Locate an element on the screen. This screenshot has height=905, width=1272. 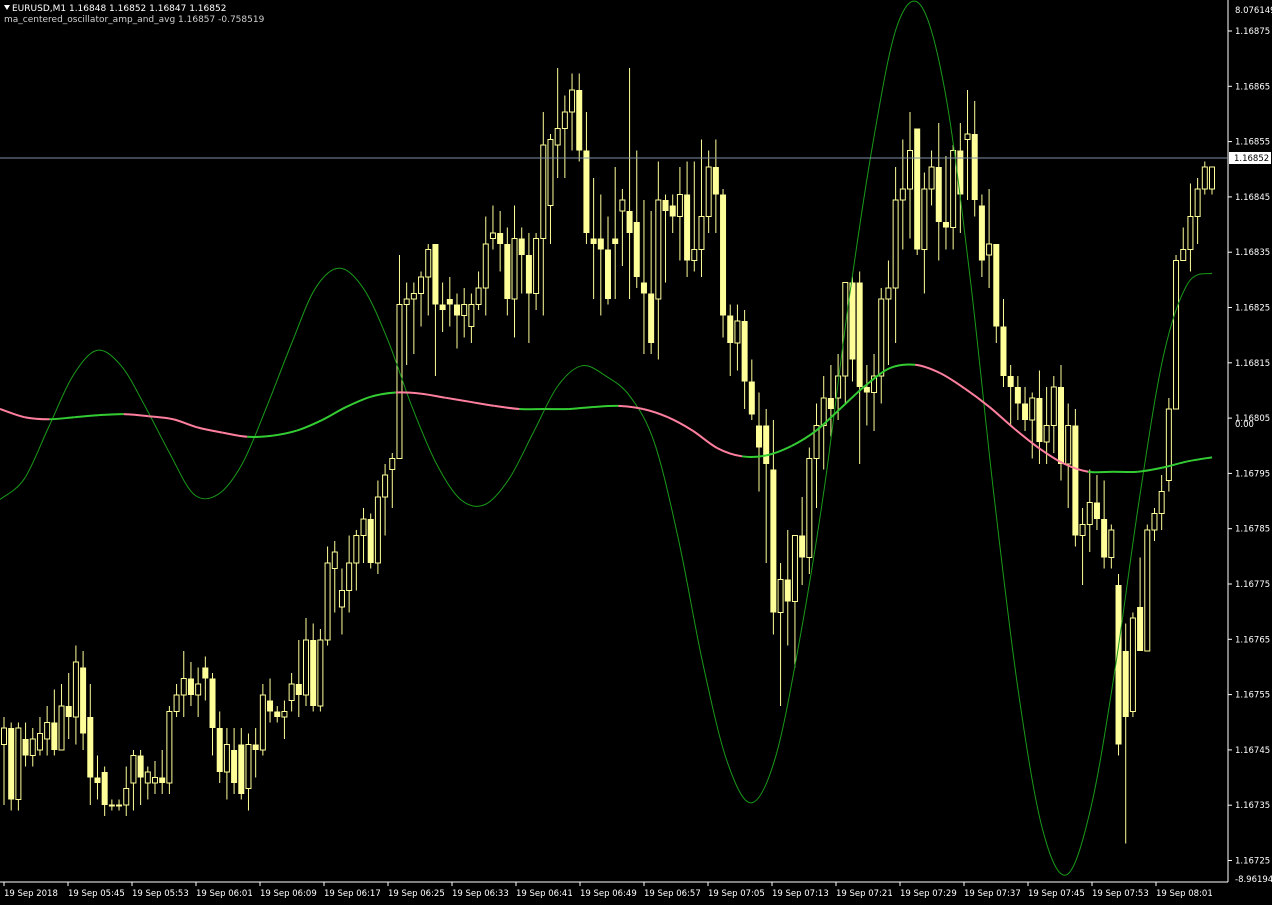
time-label: 19 Sep 06:49 is located at coordinates (608, 894).